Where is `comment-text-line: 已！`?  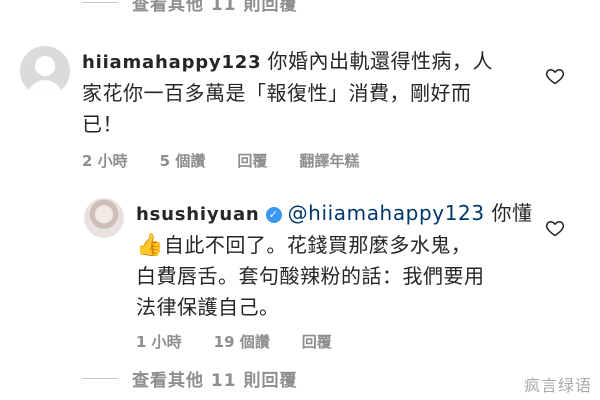 comment-text-line: 已！ is located at coordinates (102, 124).